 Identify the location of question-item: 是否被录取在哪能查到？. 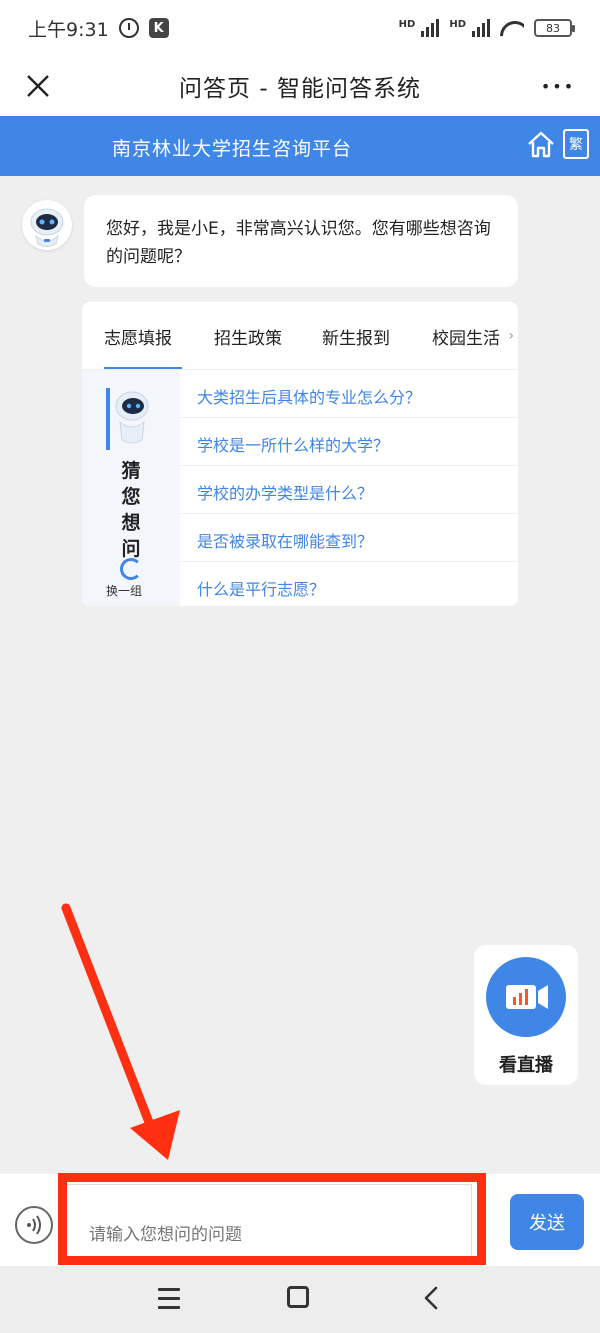
(349, 538).